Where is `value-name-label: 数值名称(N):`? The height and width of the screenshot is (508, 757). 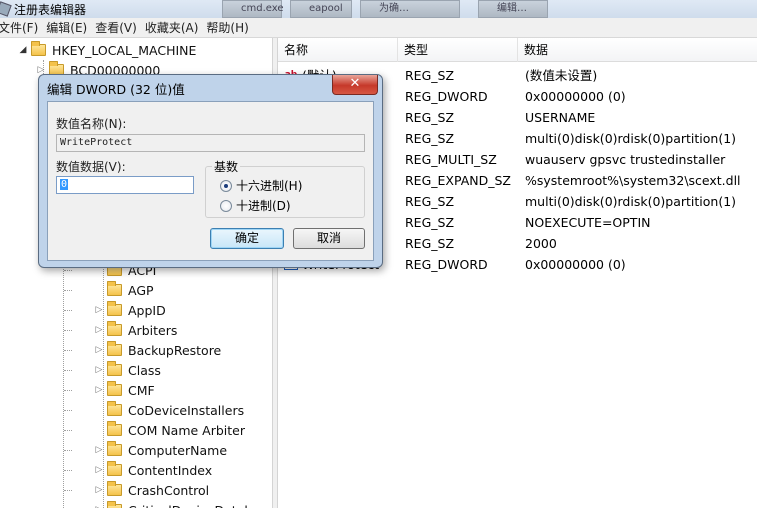 value-name-label: 数值名称(N): is located at coordinates (91, 124).